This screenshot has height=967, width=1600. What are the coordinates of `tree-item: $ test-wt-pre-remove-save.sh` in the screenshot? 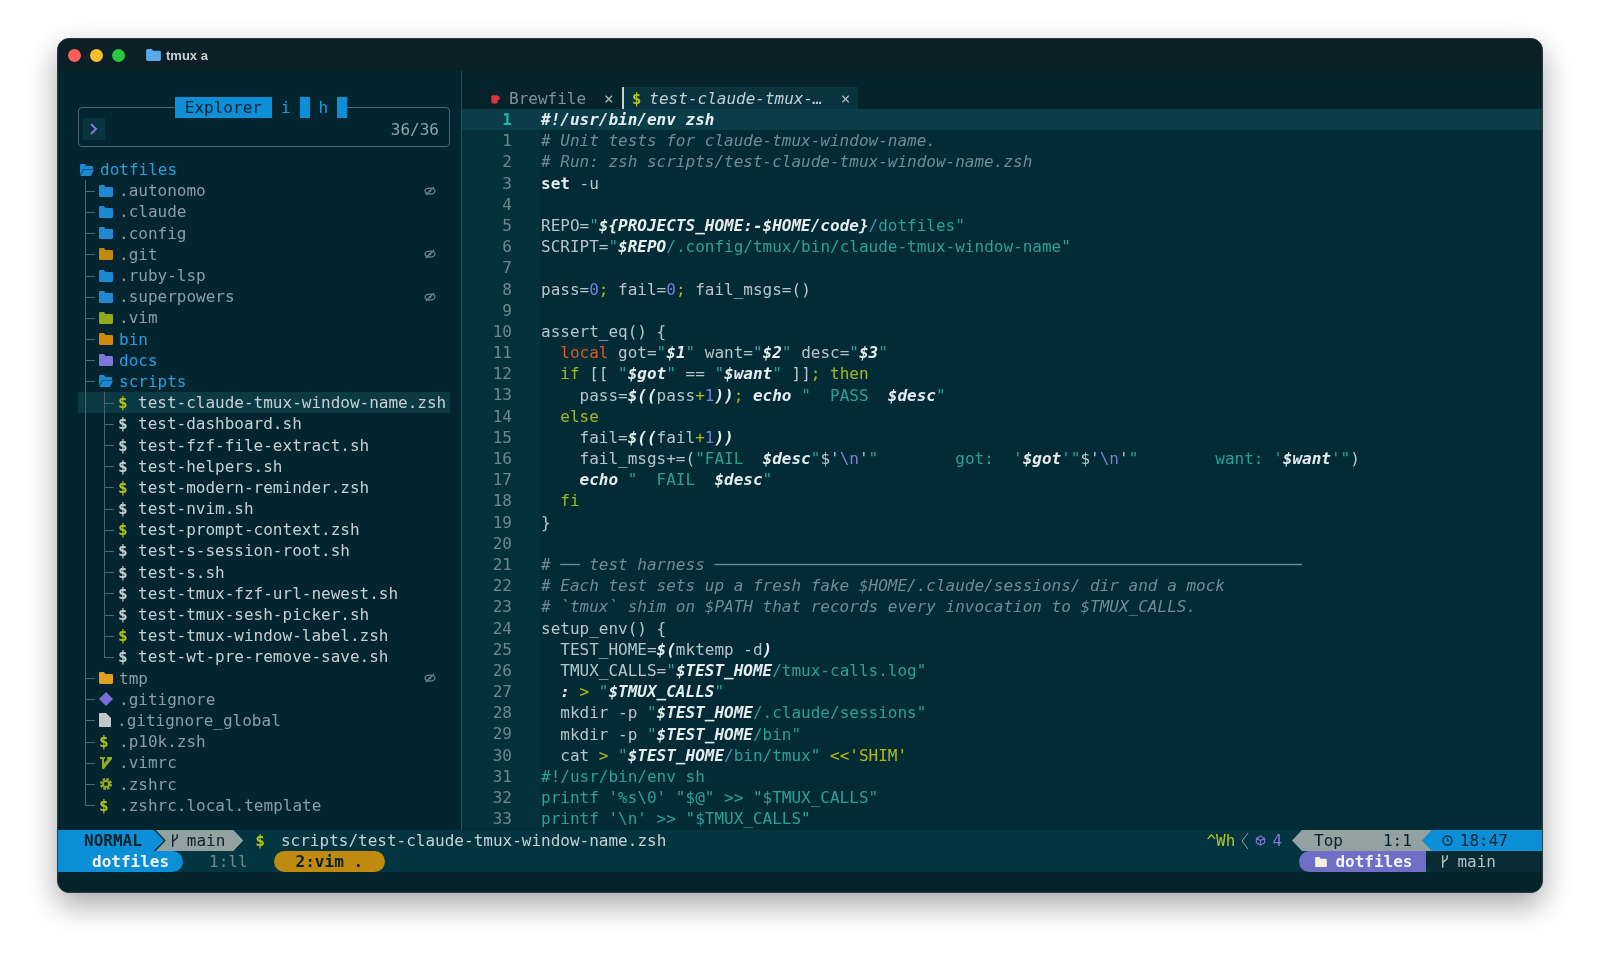 It's located at (264, 657).